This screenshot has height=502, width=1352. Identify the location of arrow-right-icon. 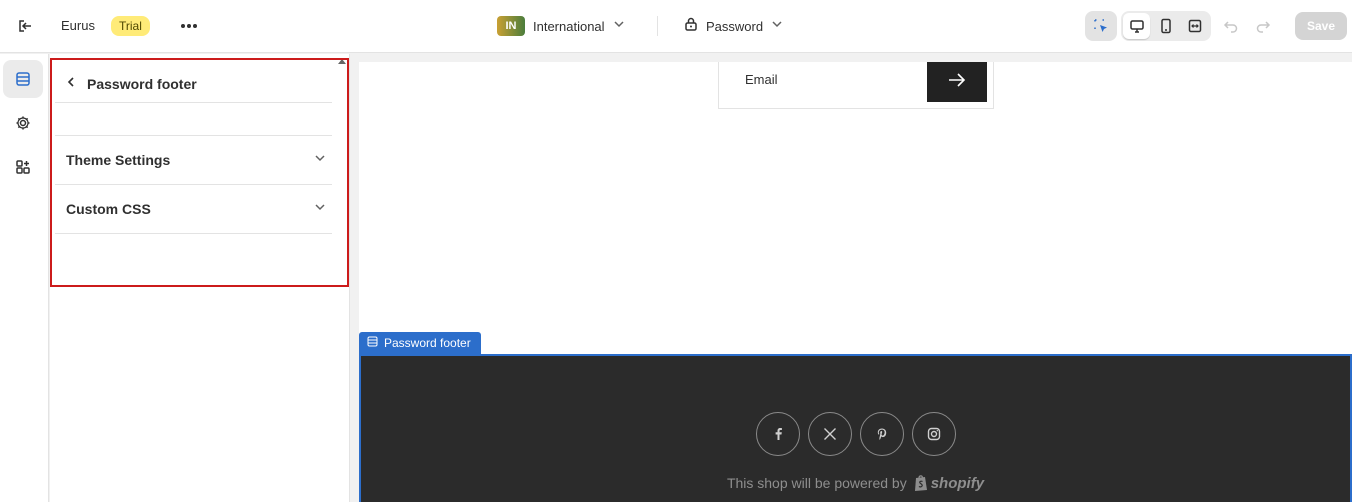
(957, 82).